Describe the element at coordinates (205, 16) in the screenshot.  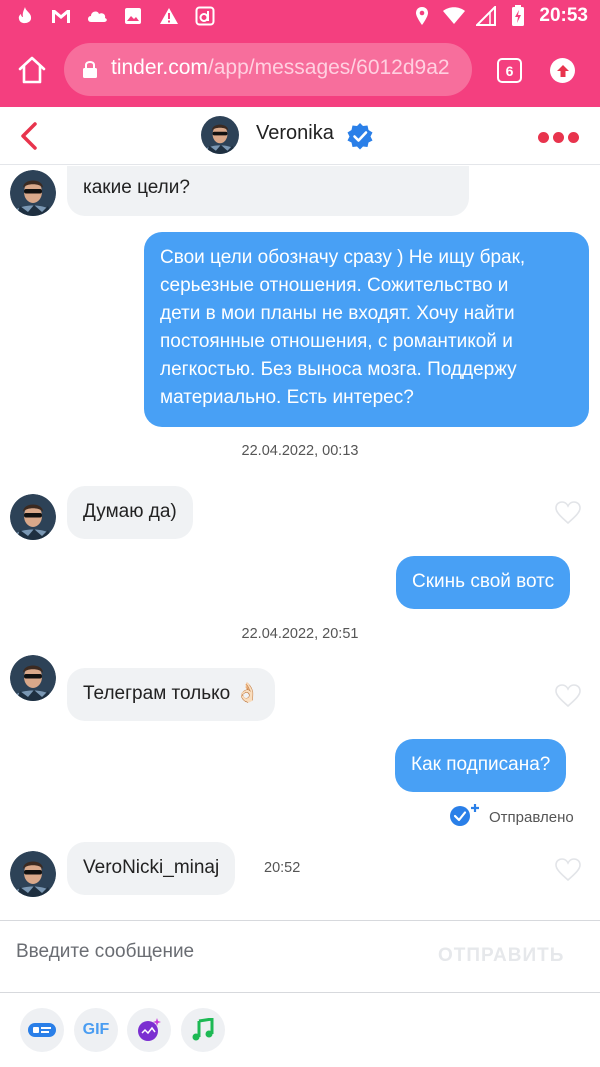
I see `app-d-icon` at that location.